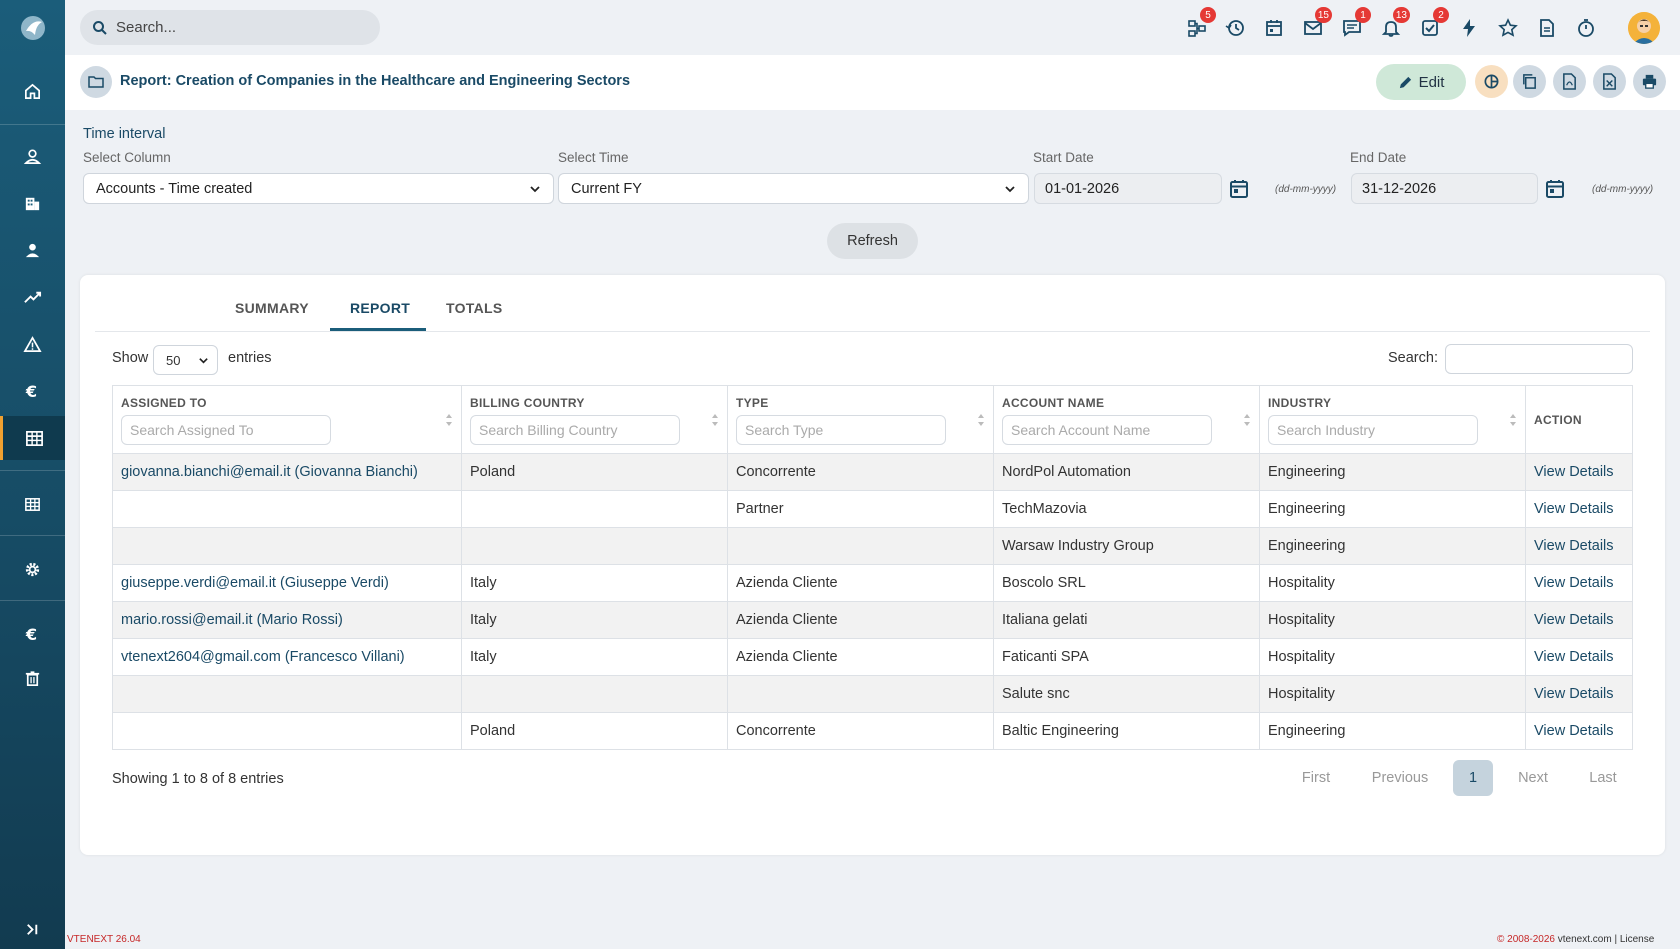  I want to click on table-search-input, so click(1539, 359).